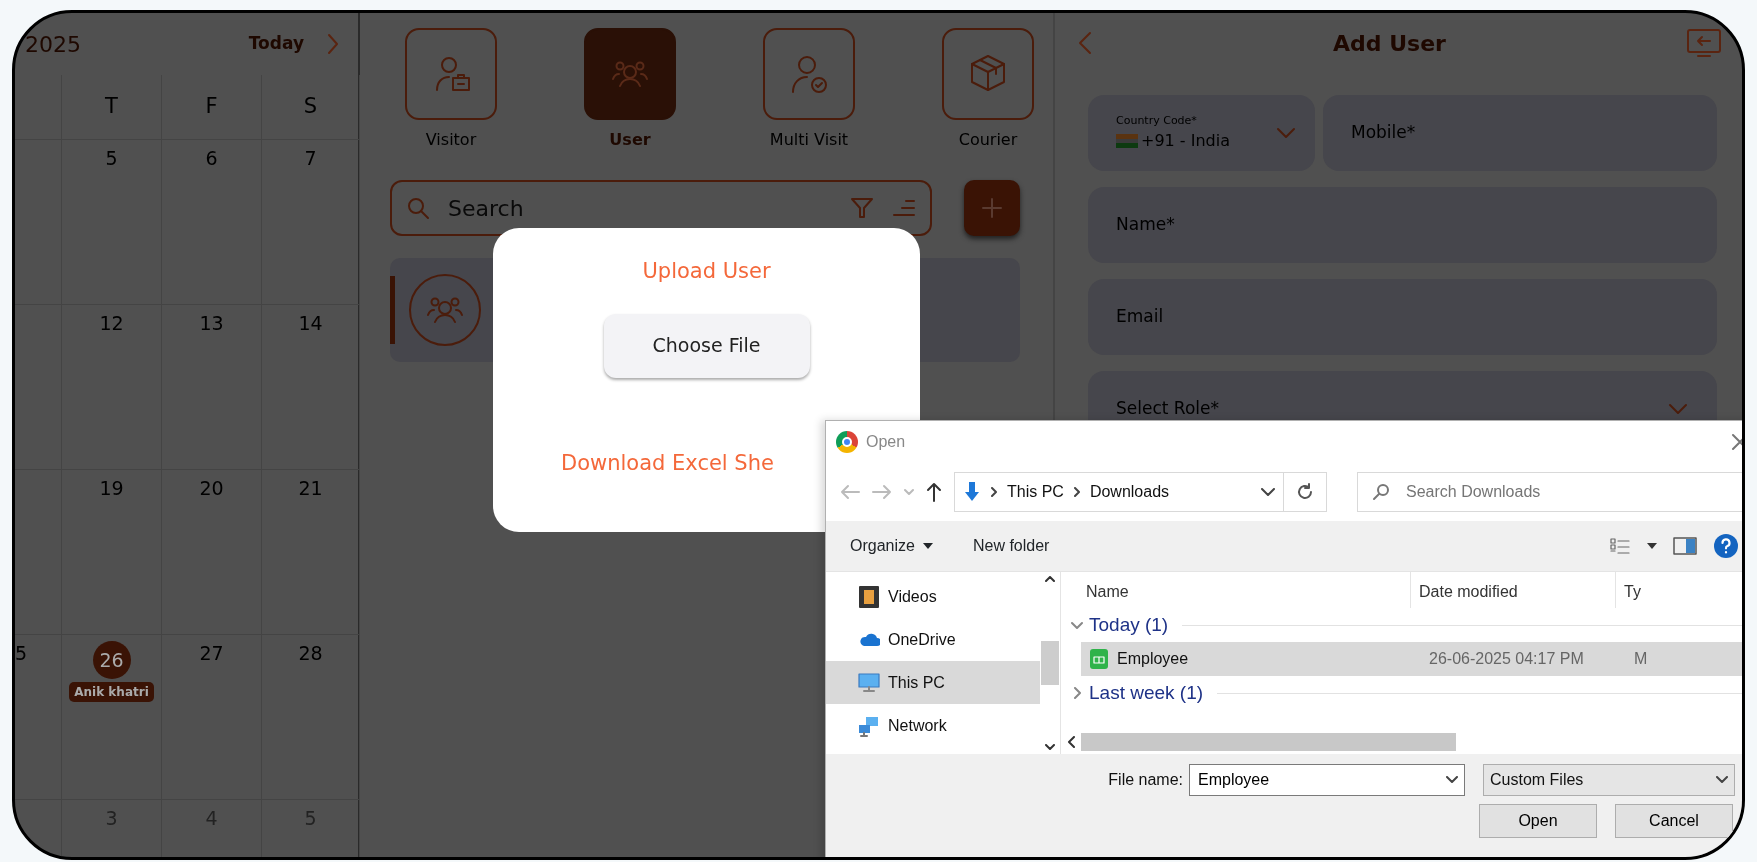 This screenshot has height=862, width=1757. I want to click on search-input: Search, so click(640, 208).